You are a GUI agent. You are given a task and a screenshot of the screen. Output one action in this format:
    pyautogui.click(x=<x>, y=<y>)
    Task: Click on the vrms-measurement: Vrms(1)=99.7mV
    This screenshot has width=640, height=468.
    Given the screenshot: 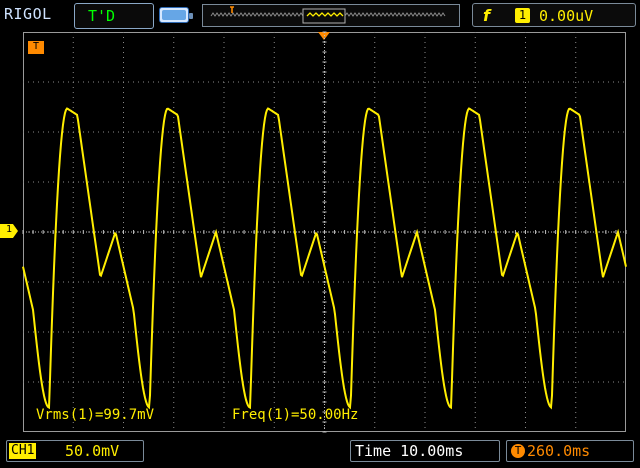 What is the action you would take?
    pyautogui.click(x=95, y=415)
    